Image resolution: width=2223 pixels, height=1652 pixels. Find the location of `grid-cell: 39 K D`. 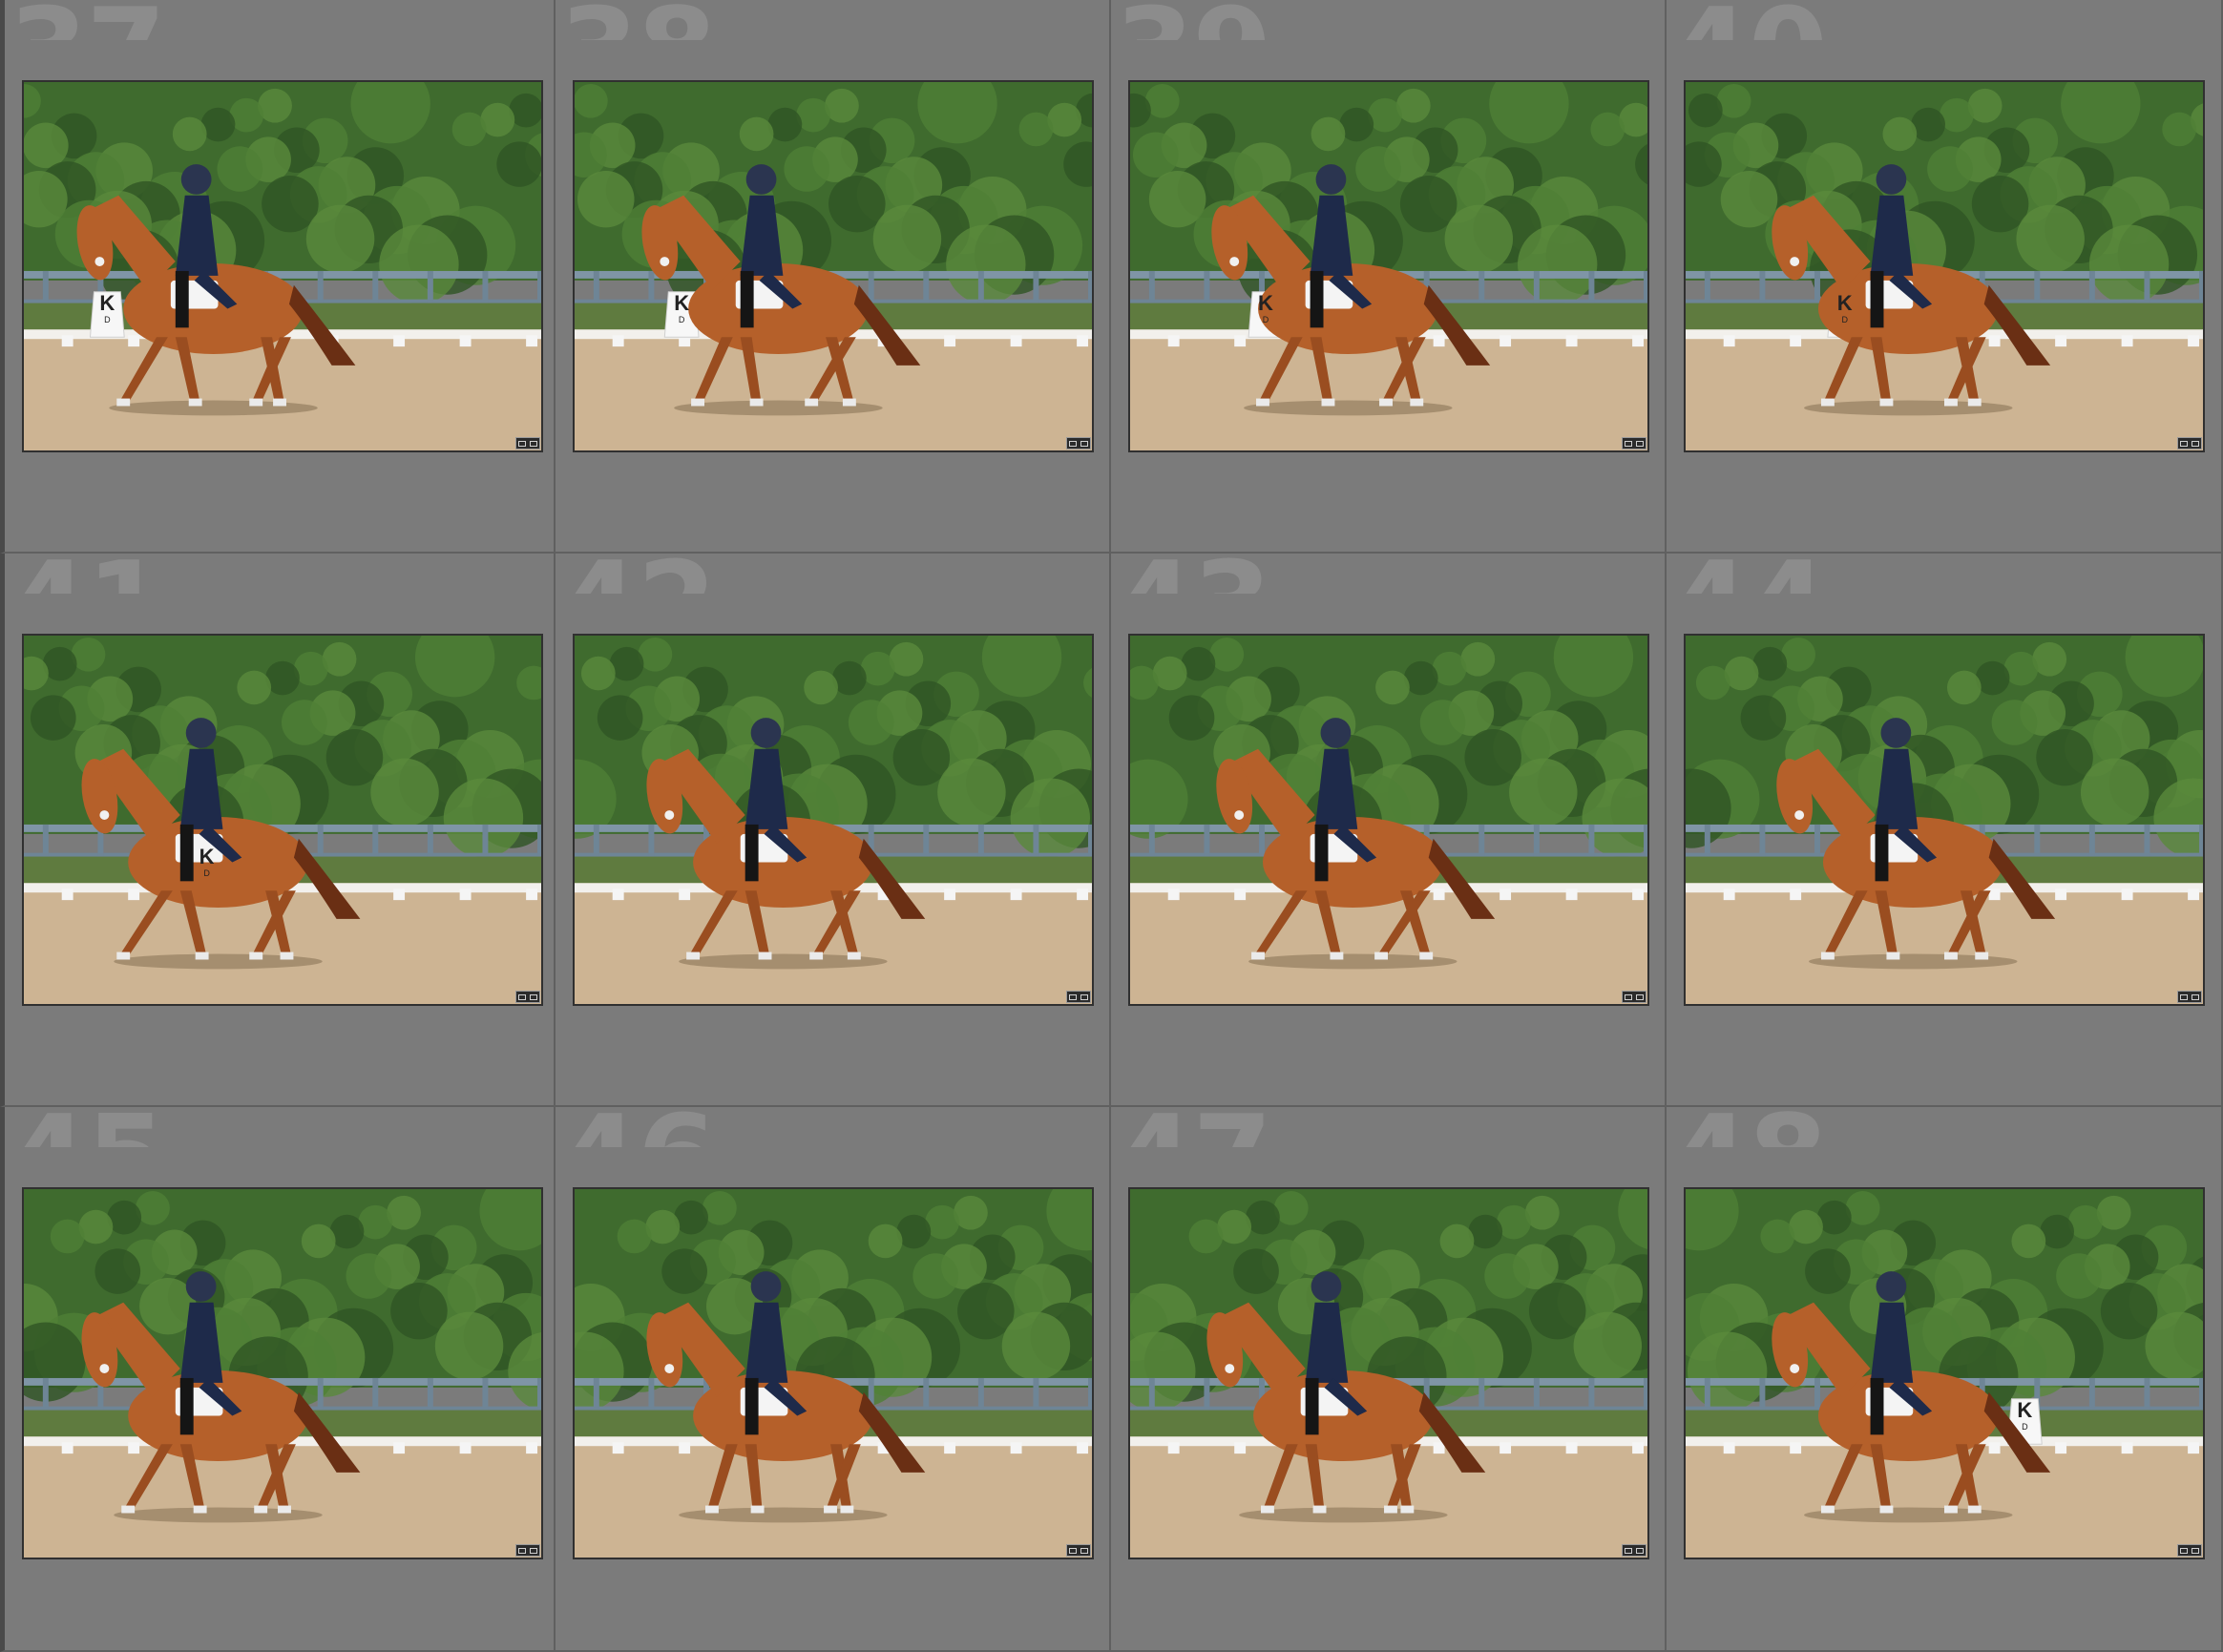

grid-cell: 39 K D is located at coordinates (1389, 277).